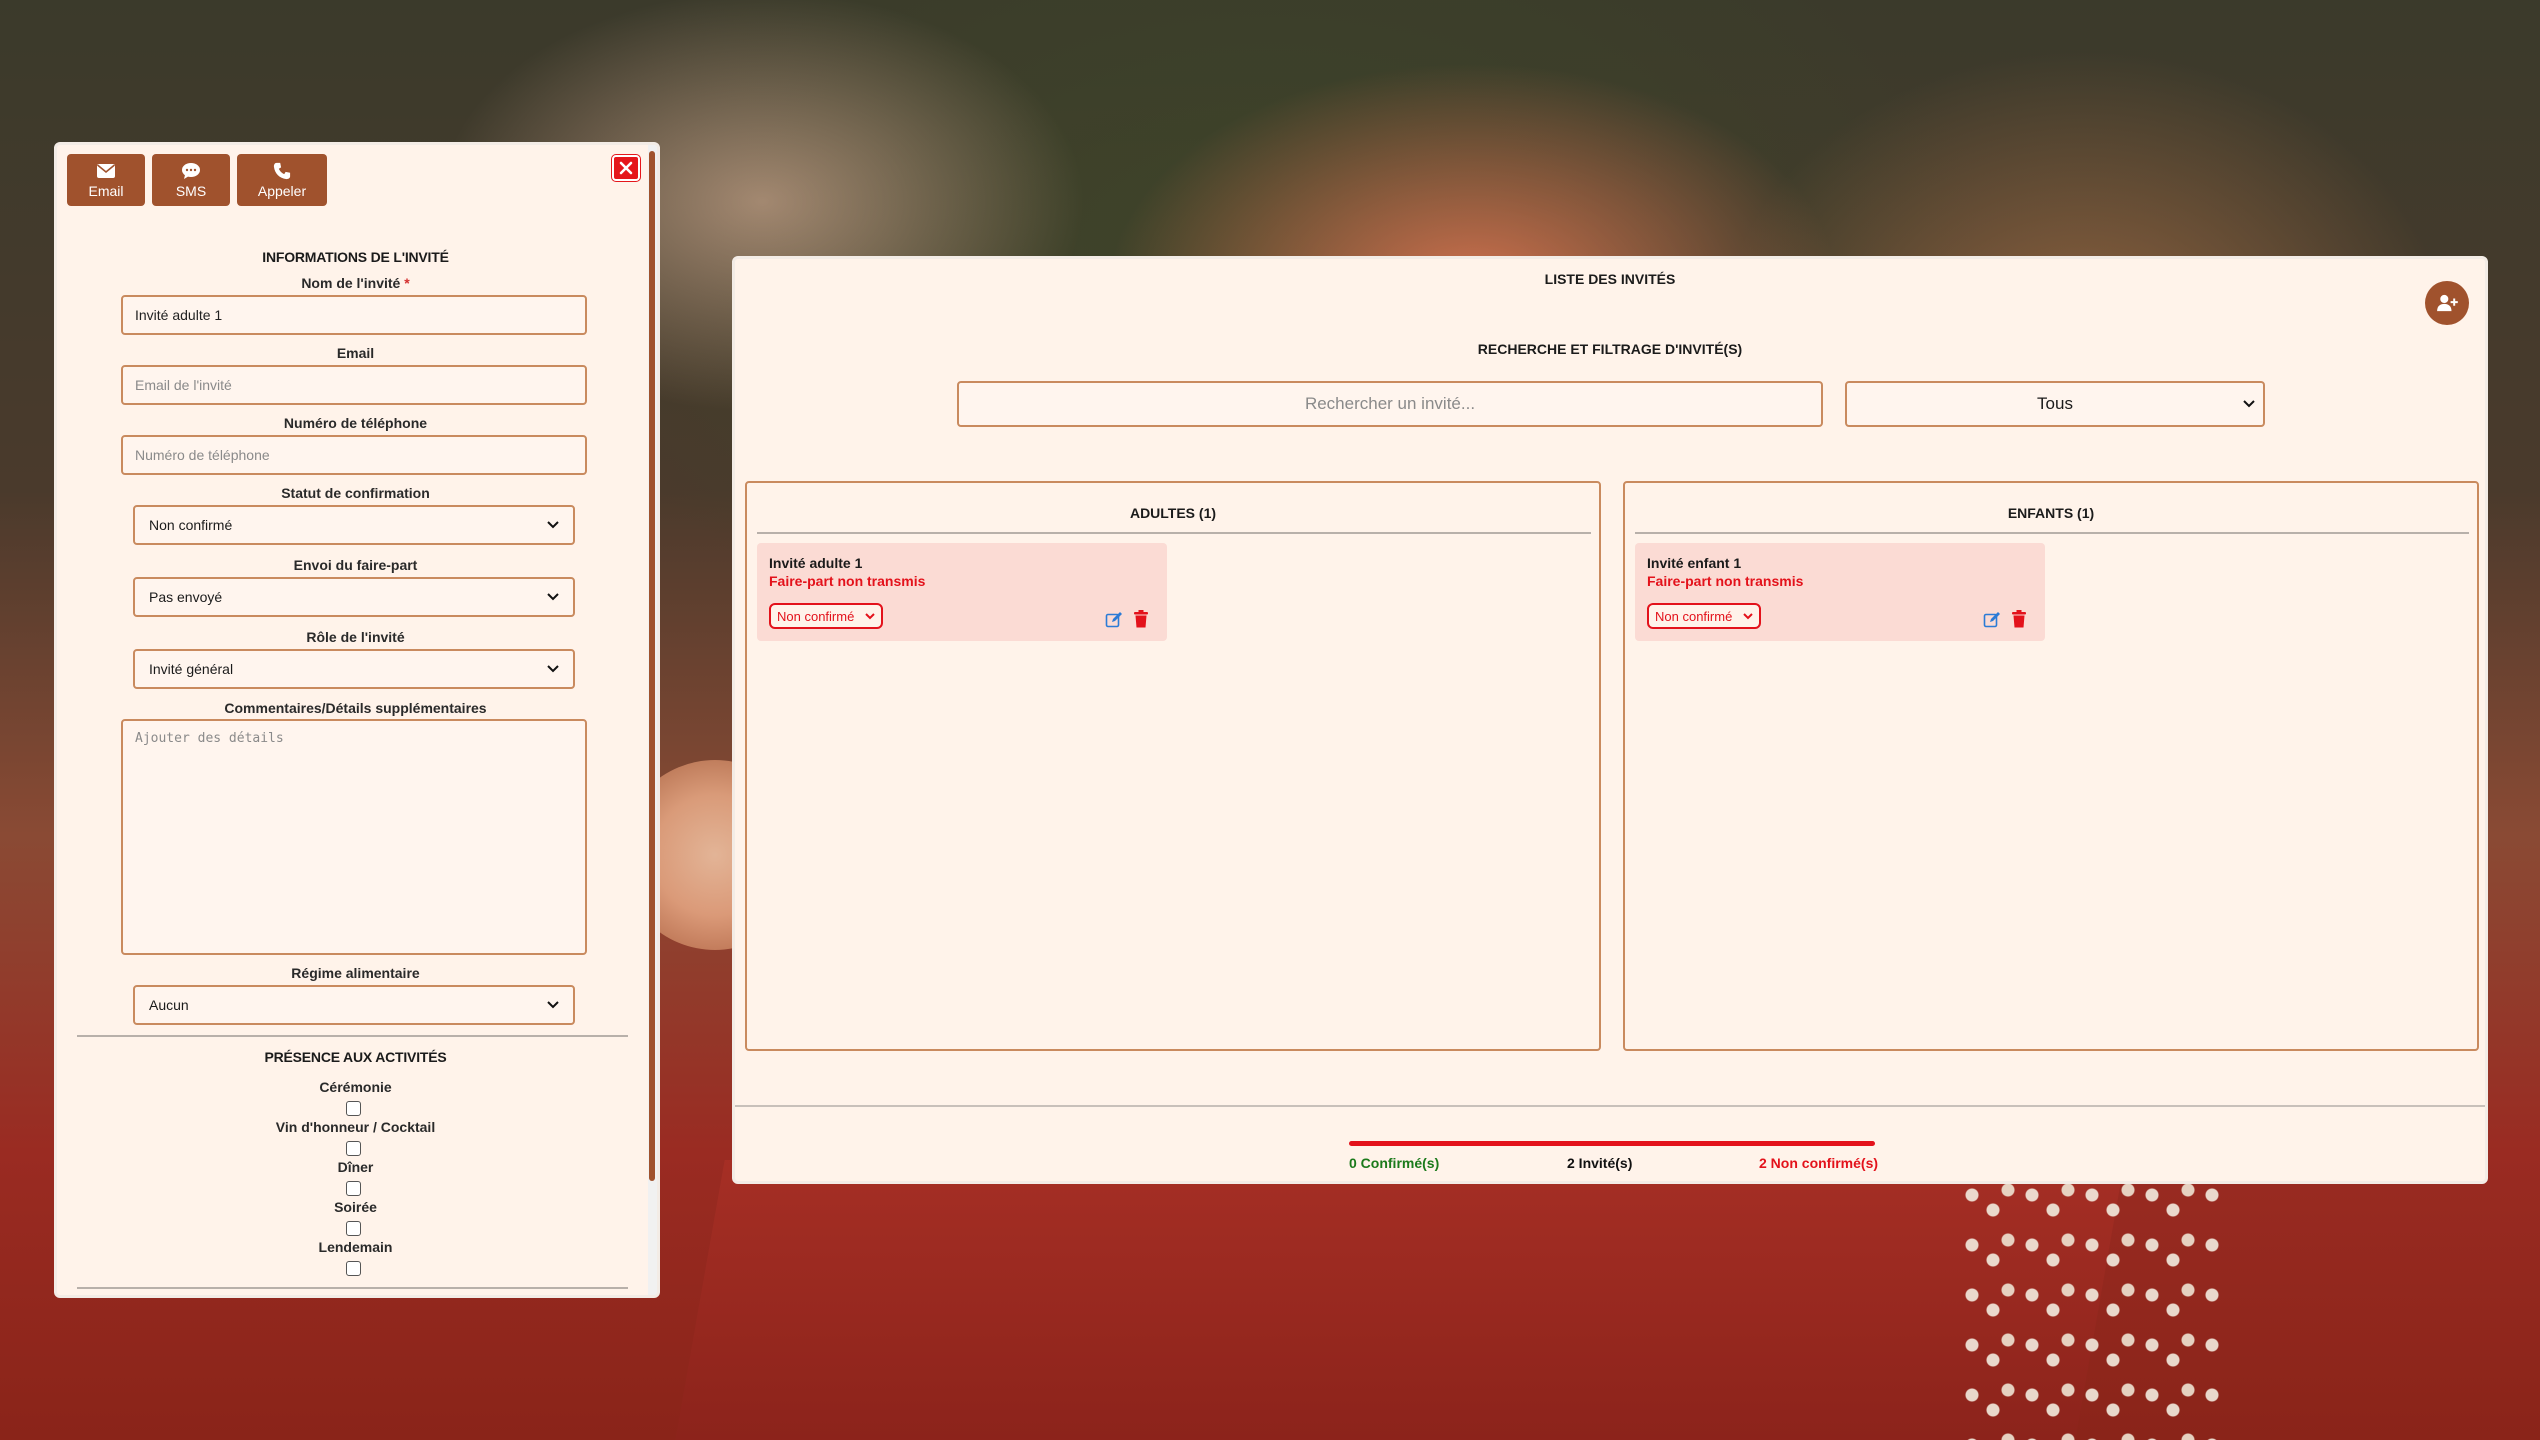 The image size is (2540, 1440). I want to click on phone-input: Numéro de téléphone, so click(354, 455).